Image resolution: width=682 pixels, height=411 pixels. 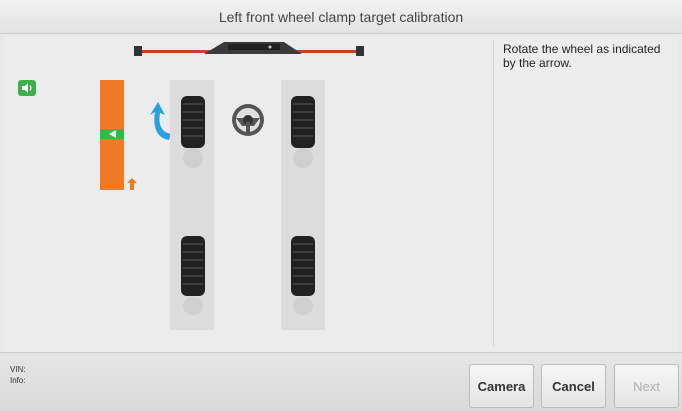 I want to click on rotation-gauge, so click(x=118, y=135).